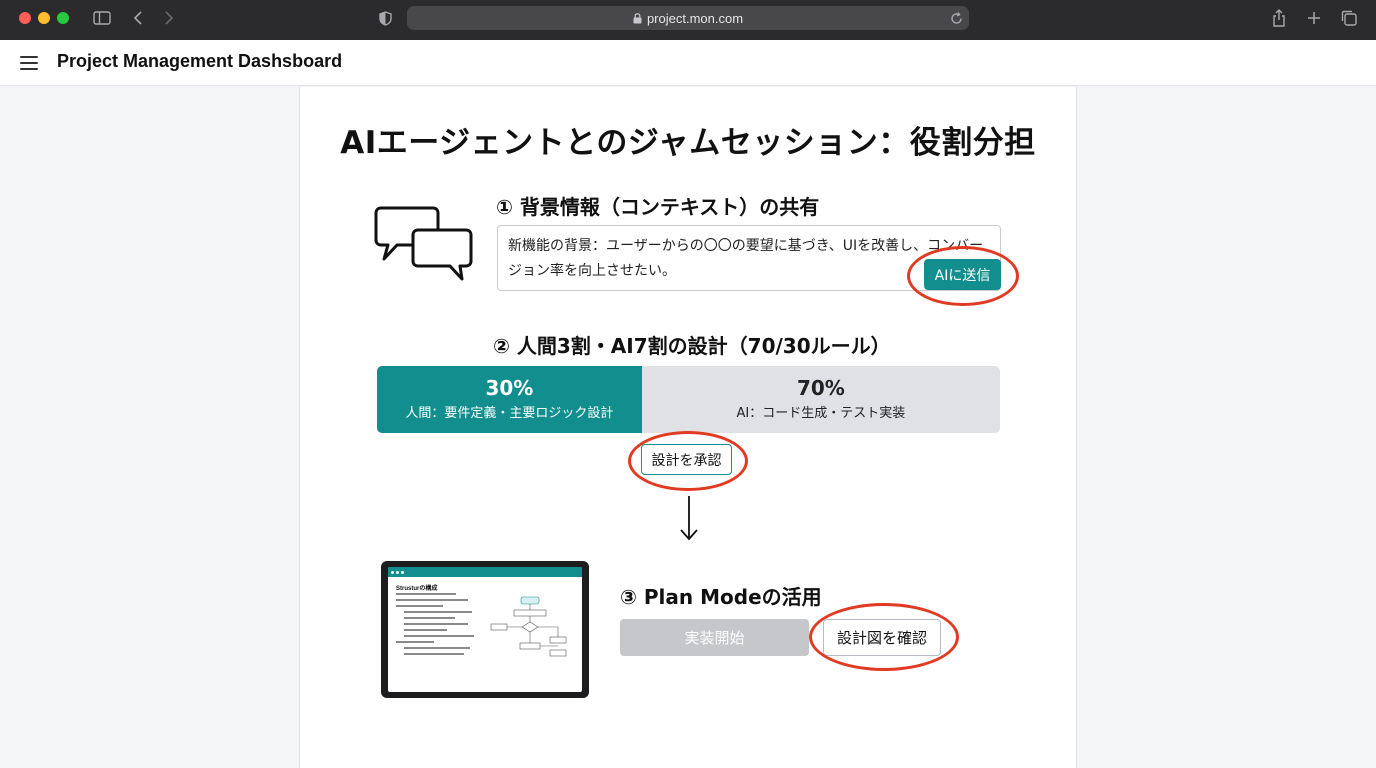  I want to click on down-arrow-icon, so click(689, 518).